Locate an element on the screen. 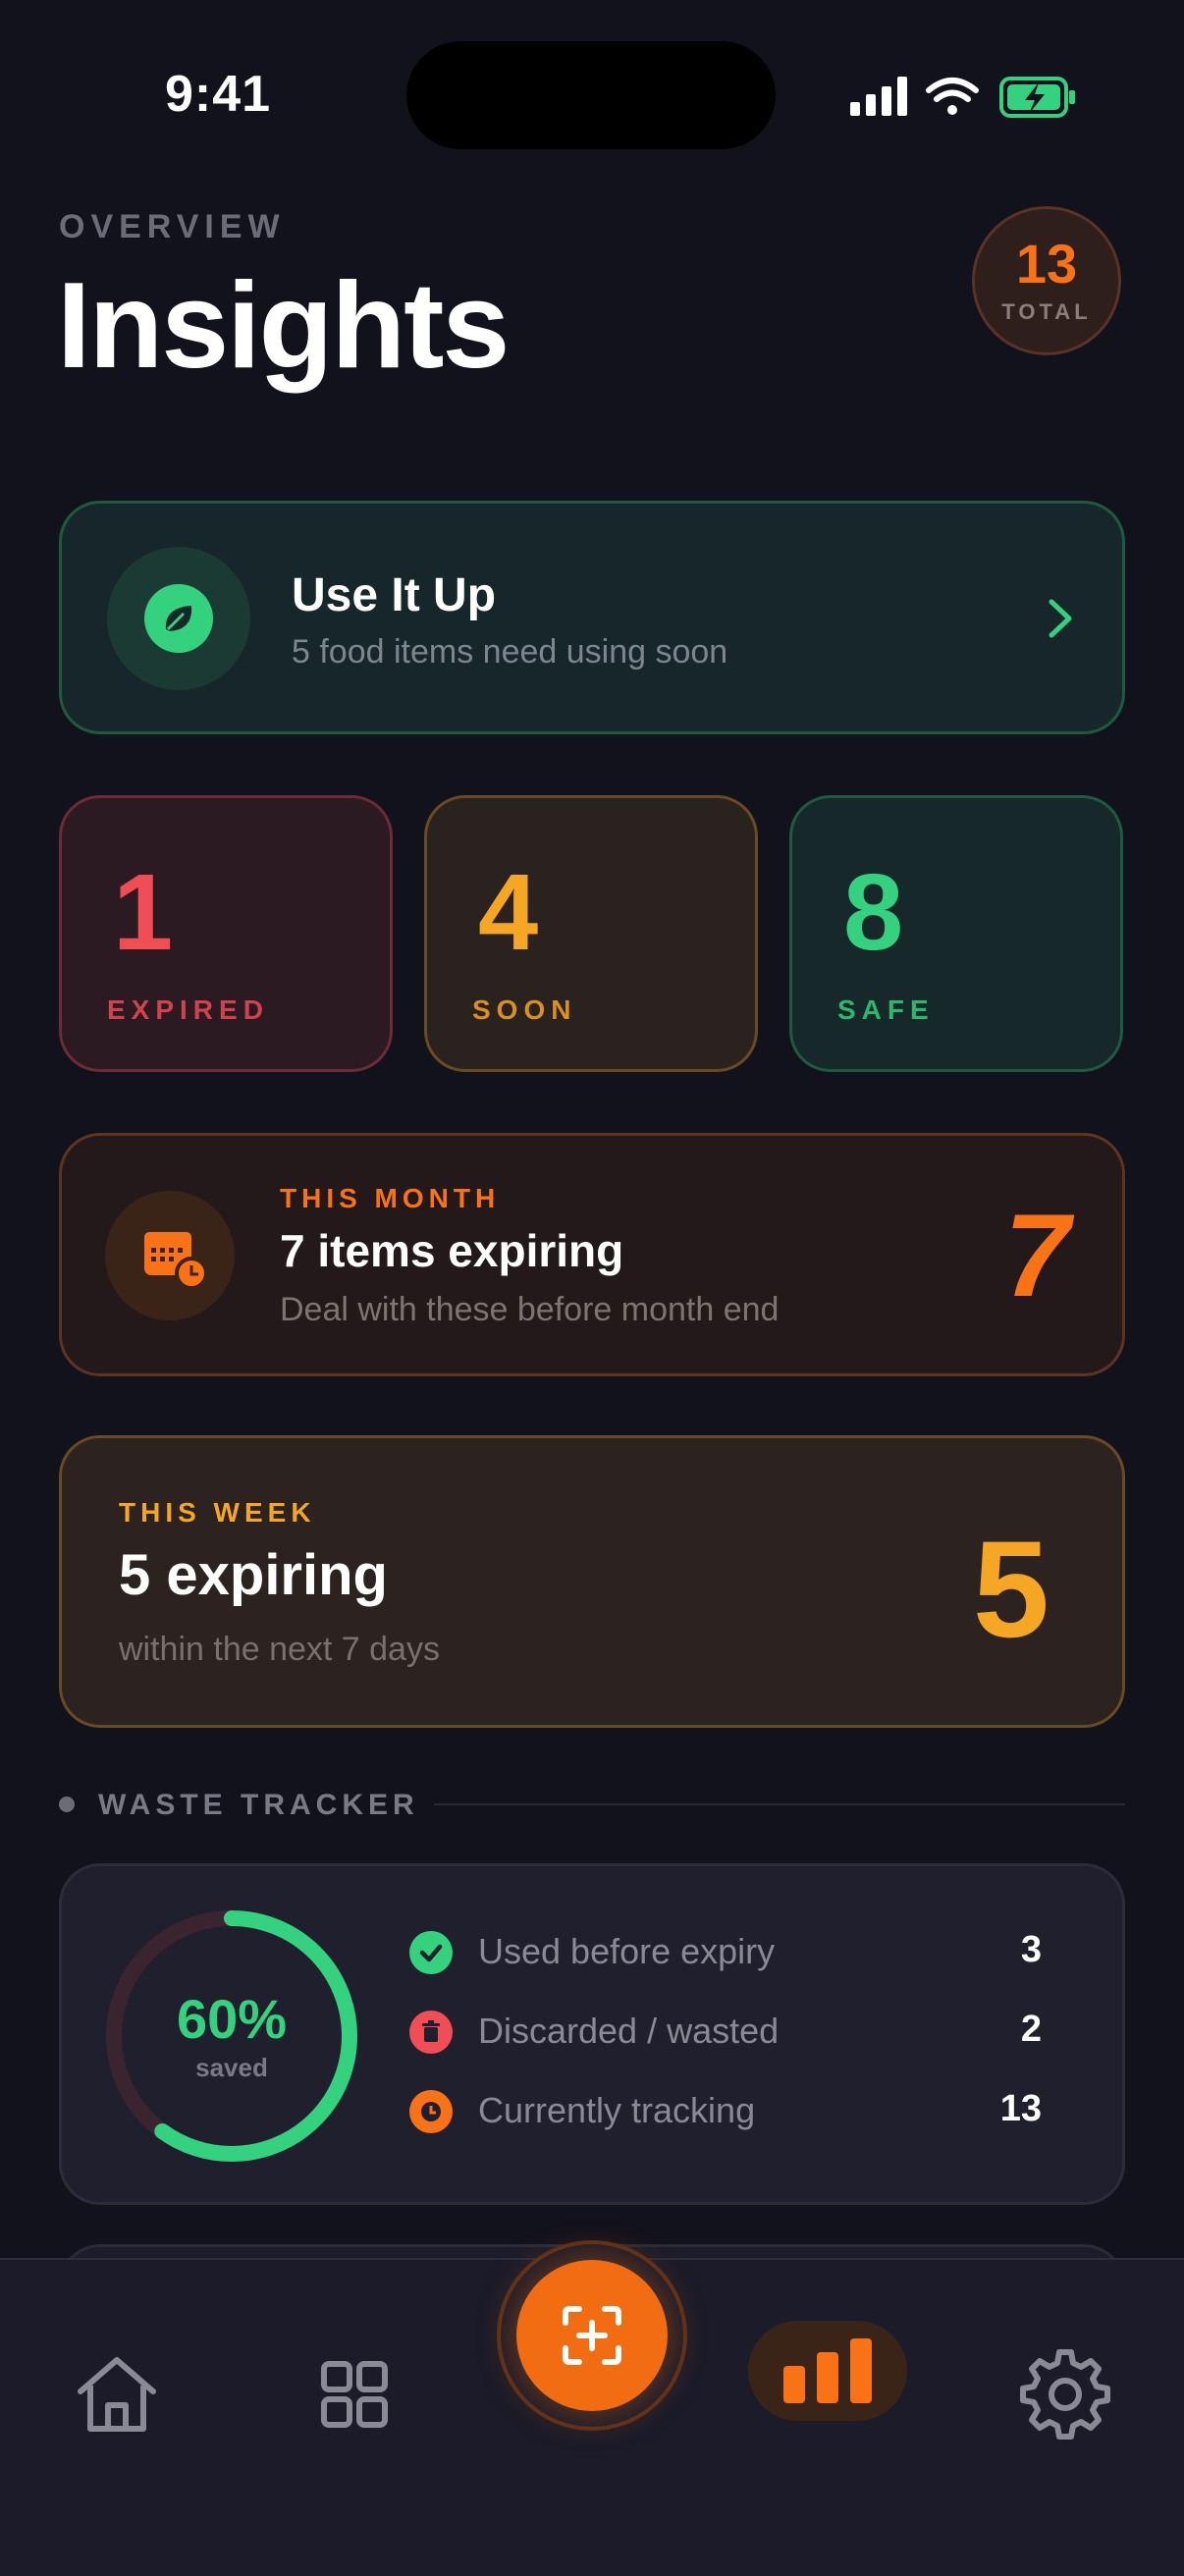  page-title: Insights is located at coordinates (283, 326).